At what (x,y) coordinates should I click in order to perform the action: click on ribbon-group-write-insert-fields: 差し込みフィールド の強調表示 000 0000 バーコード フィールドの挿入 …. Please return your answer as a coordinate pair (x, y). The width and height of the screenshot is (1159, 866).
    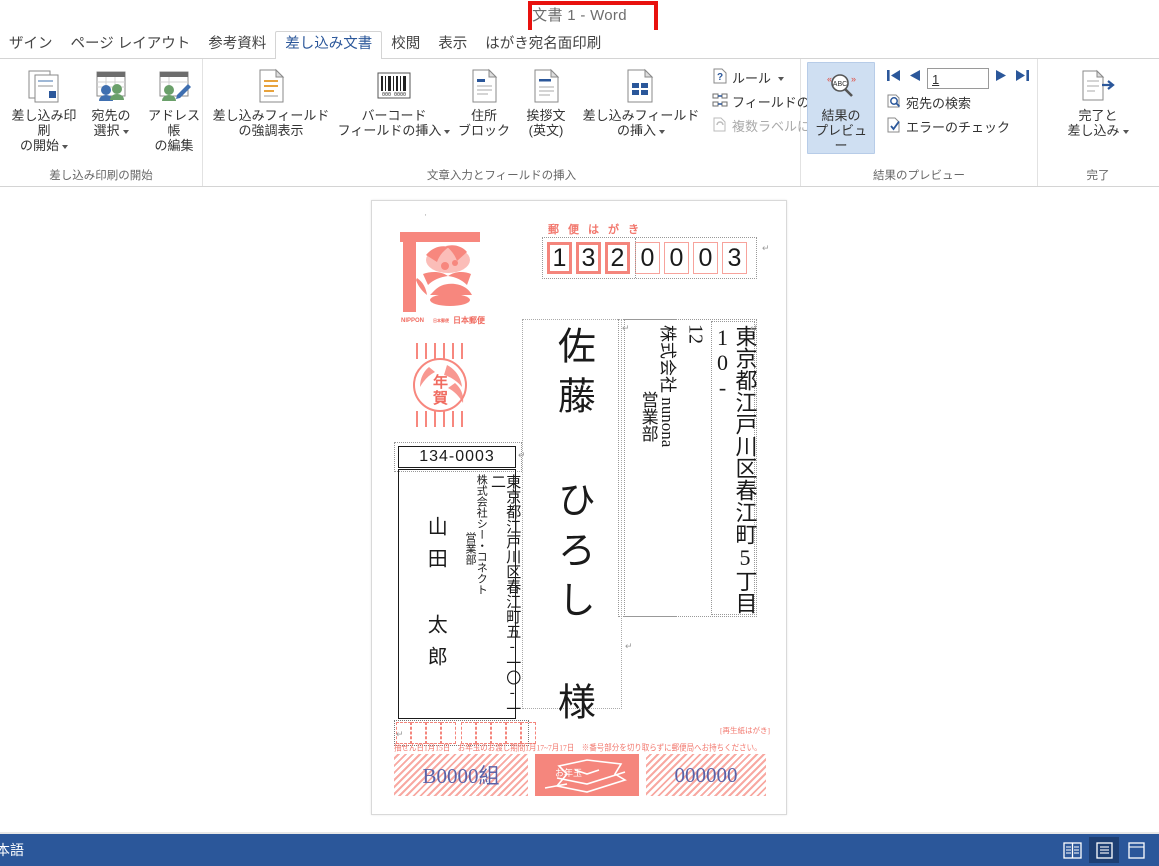
    Looking at the image, I should click on (519, 122).